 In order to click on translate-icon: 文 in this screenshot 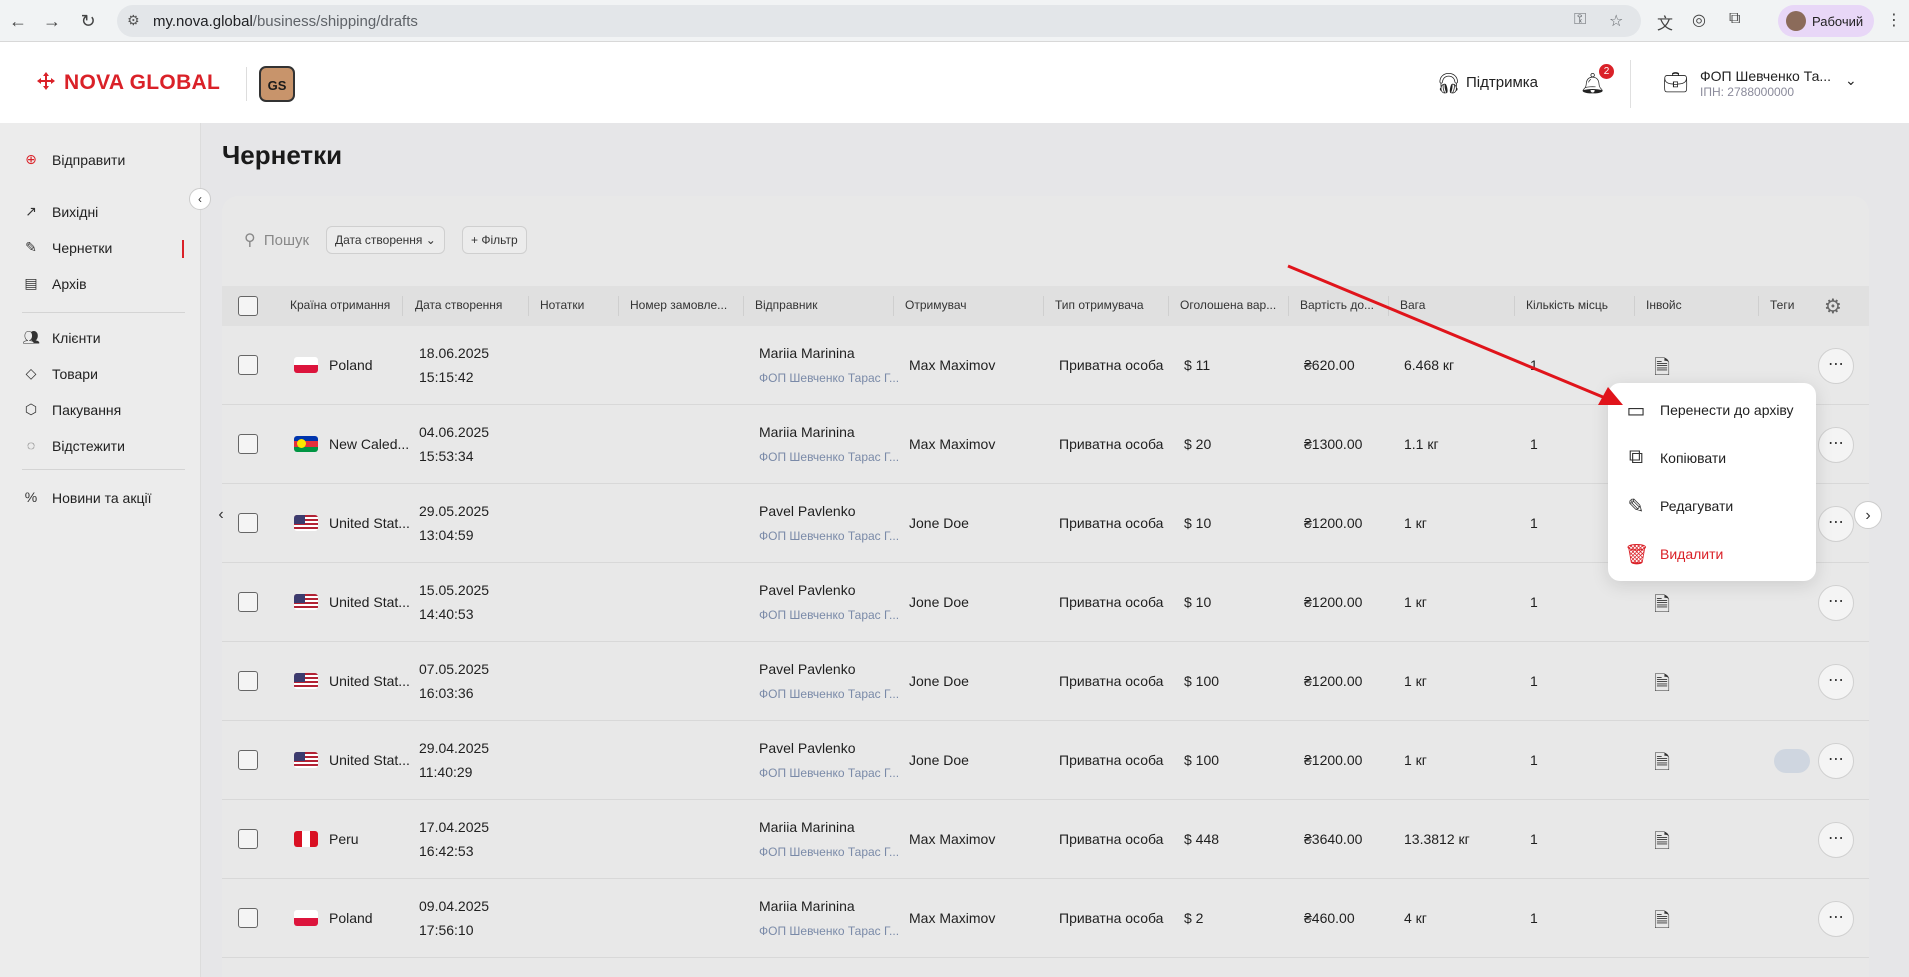, I will do `click(1665, 22)`.